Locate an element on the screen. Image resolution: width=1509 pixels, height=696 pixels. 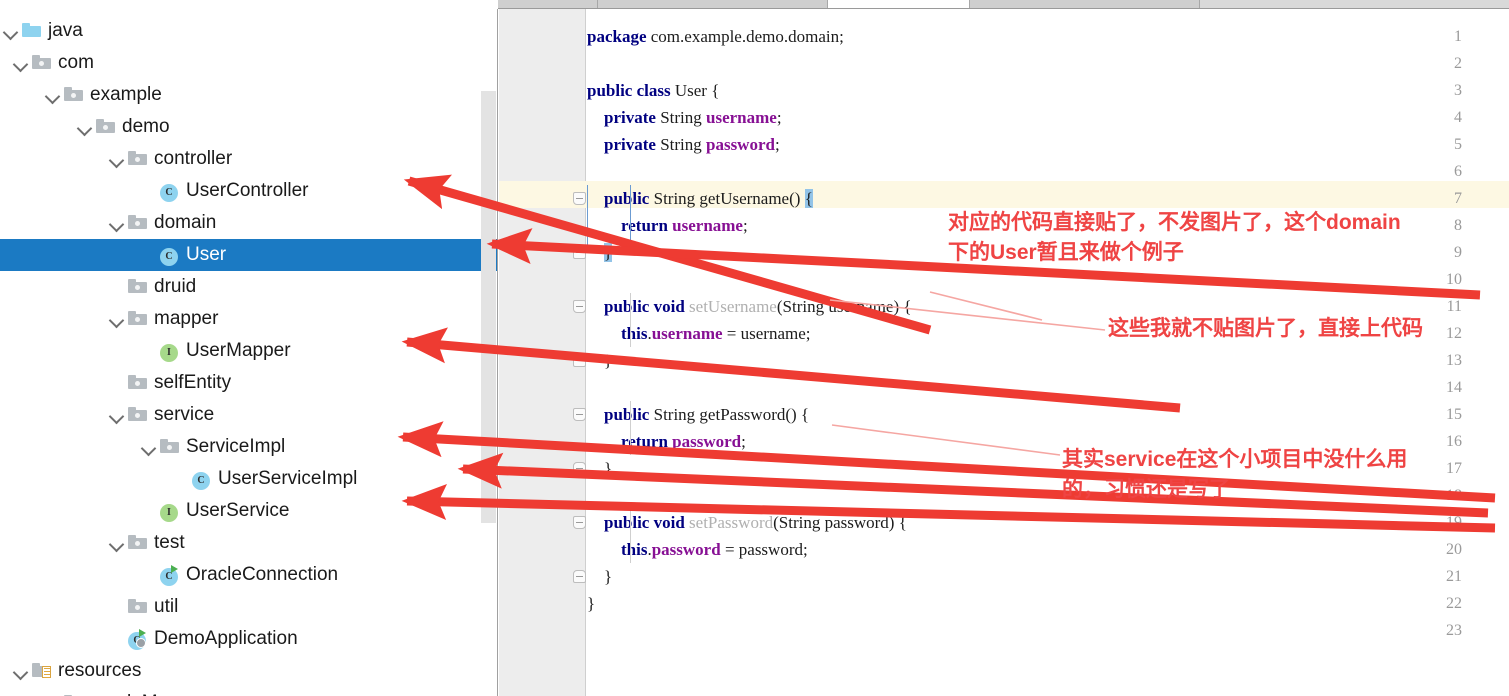
code-line: public String getPassword() { is located at coordinates (698, 414).